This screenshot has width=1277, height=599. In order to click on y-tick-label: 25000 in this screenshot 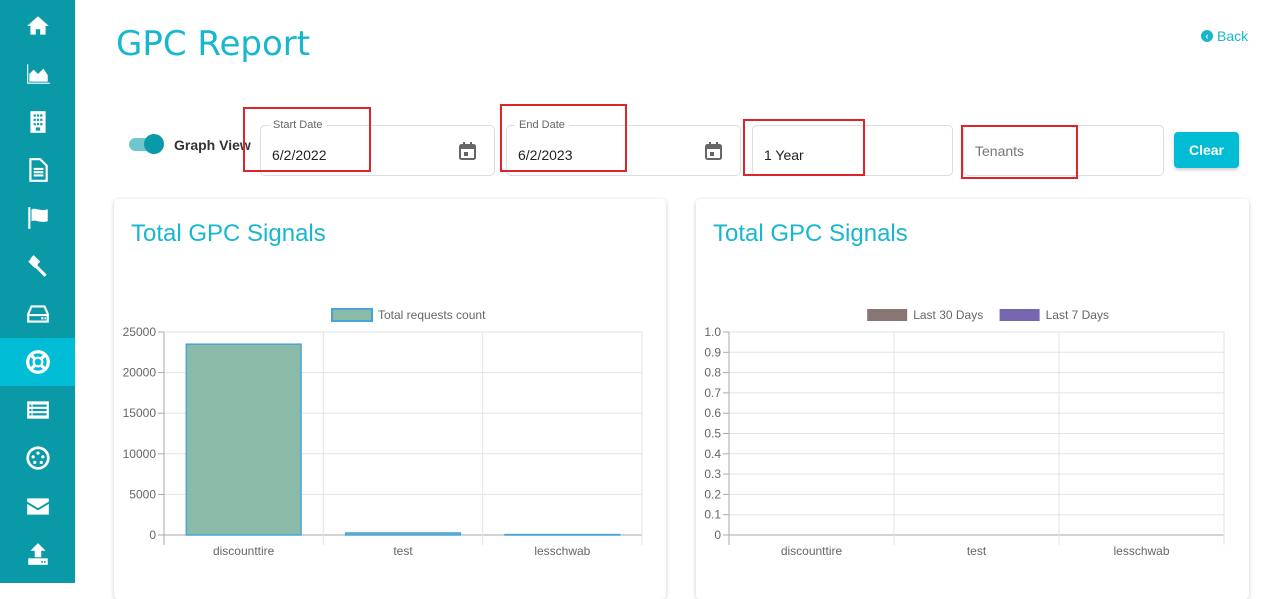, I will do `click(140, 332)`.